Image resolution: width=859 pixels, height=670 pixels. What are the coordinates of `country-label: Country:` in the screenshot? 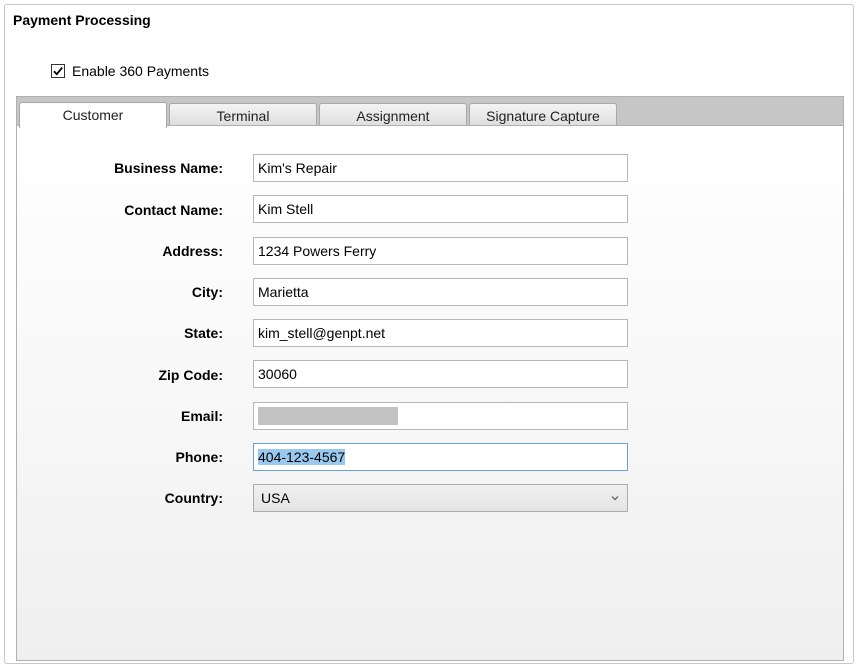 It's located at (193, 498).